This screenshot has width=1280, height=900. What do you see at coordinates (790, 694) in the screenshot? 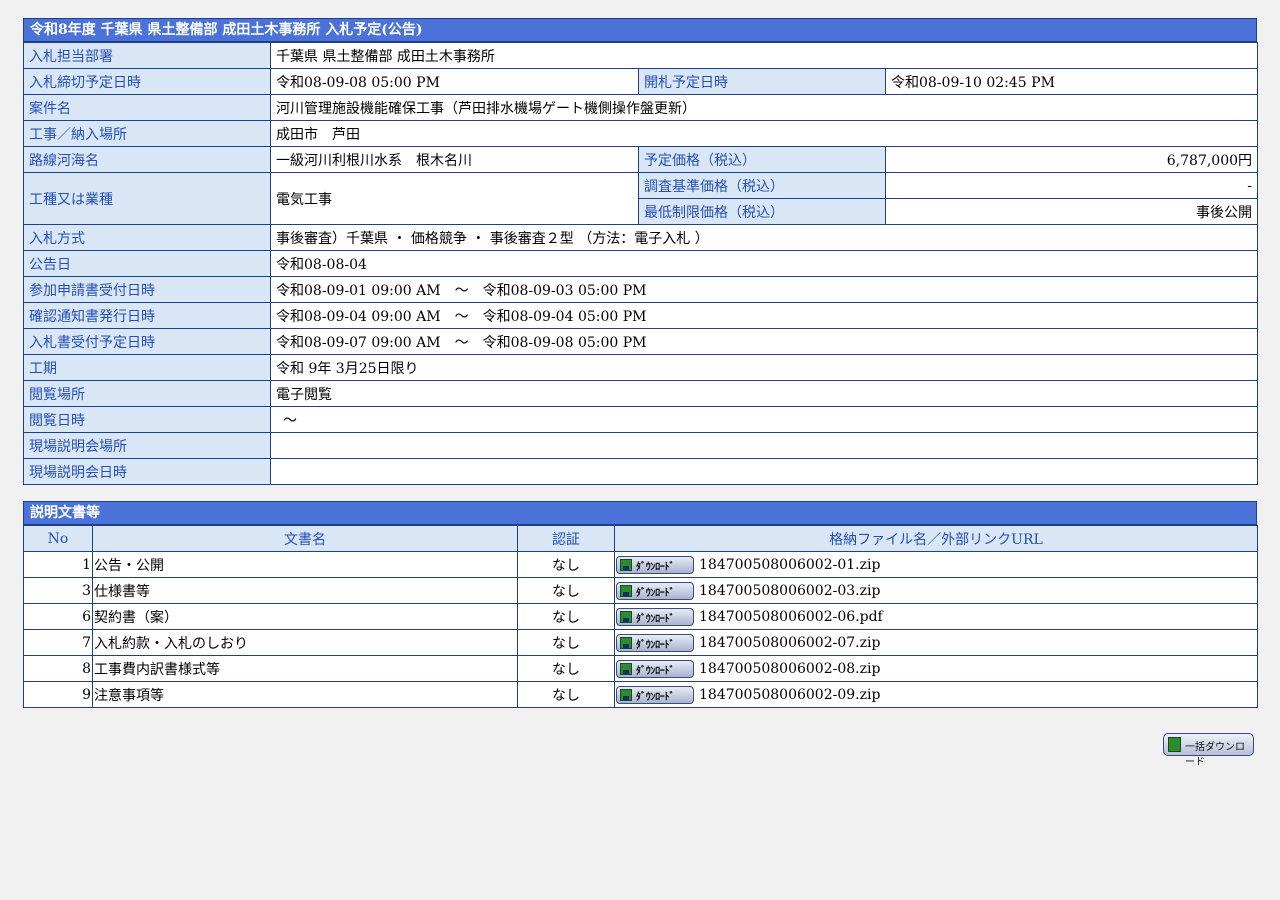
I see `doc-file-name: 184700508006002-09.zip` at bounding box center [790, 694].